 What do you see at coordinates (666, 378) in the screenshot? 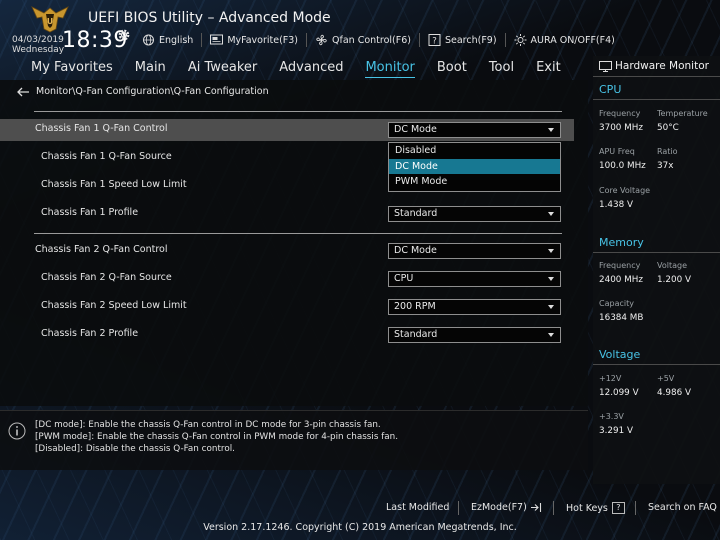
I see `v5-label: +5V` at bounding box center [666, 378].